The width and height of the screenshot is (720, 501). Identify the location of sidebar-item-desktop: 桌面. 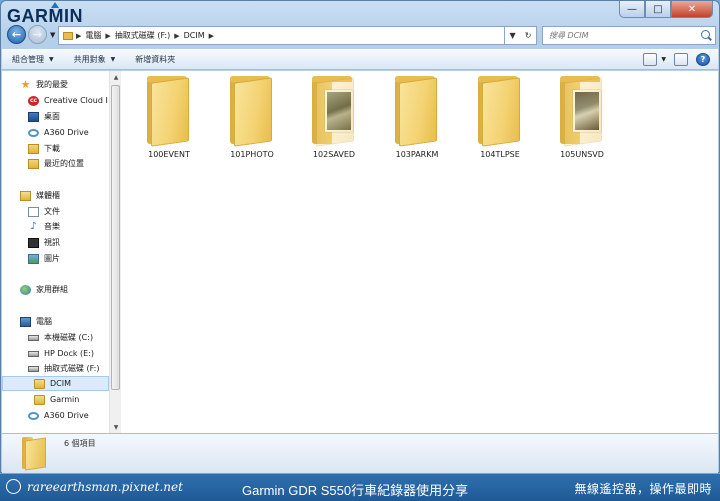
(55, 116).